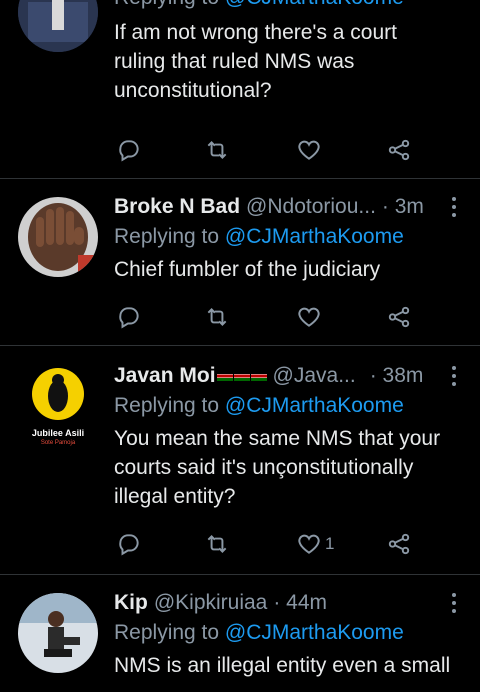  What do you see at coordinates (403, 207) in the screenshot?
I see `timestamp: · 3m` at bounding box center [403, 207].